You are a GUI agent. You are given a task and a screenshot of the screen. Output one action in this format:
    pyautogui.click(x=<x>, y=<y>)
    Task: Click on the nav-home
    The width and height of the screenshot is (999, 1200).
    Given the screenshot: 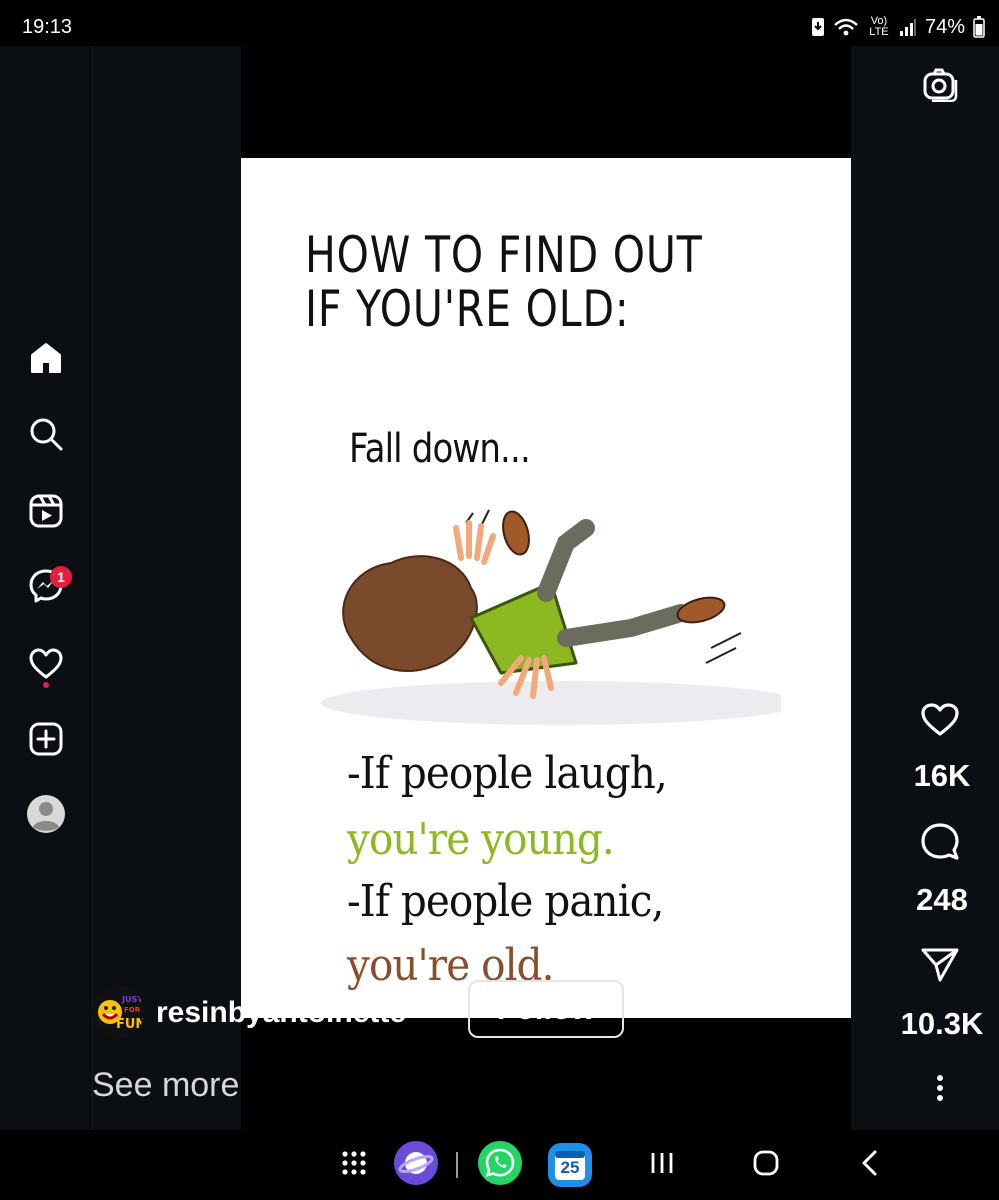 What is the action you would take?
    pyautogui.click(x=46, y=360)
    